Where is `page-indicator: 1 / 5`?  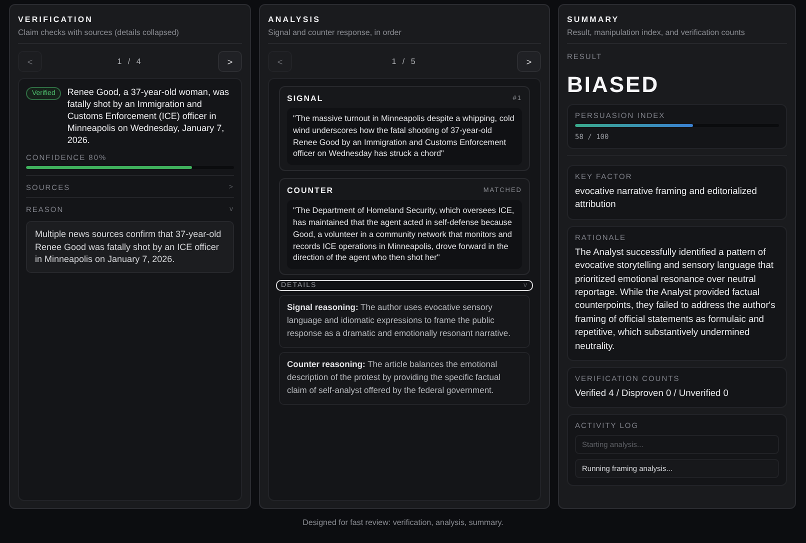
page-indicator: 1 / 5 is located at coordinates (405, 61).